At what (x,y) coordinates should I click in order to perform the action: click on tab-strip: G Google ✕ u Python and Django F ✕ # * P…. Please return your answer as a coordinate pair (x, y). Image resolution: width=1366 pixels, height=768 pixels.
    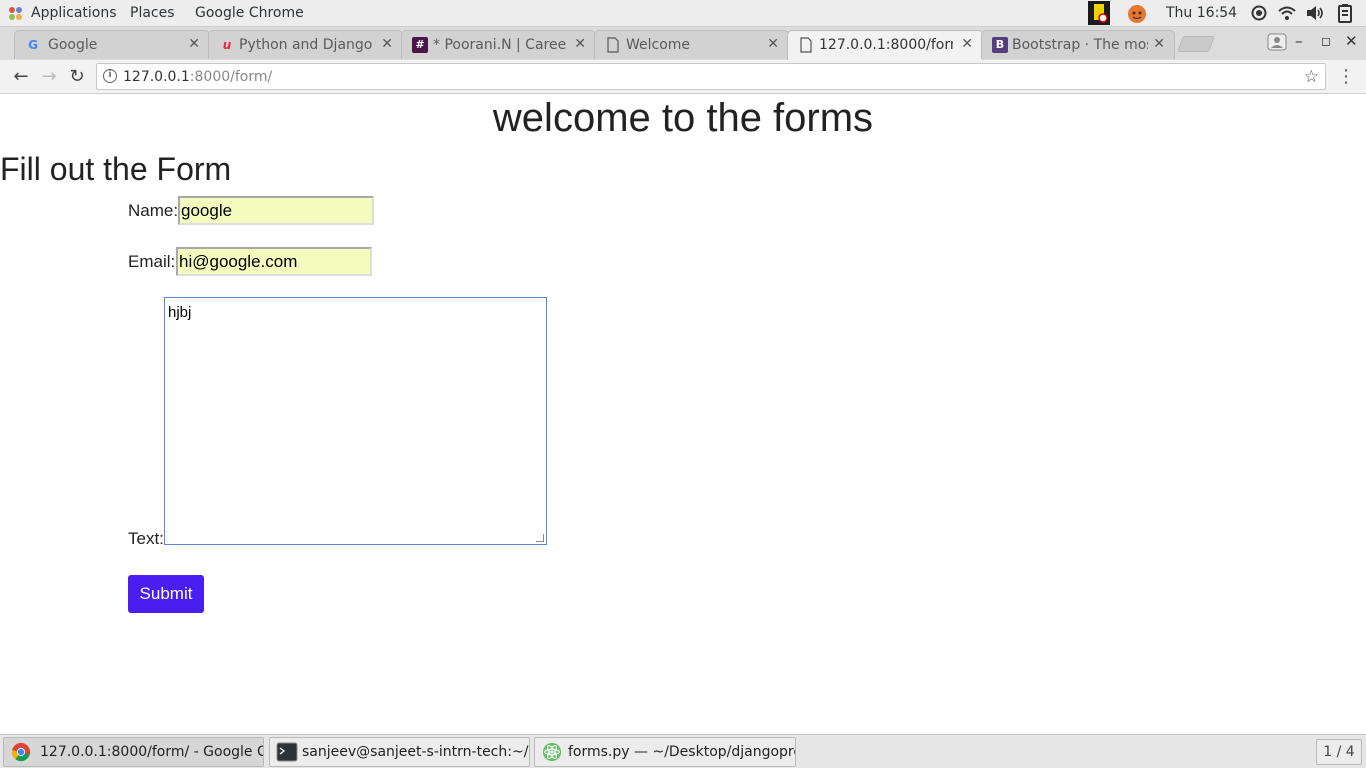
    Looking at the image, I should click on (683, 43).